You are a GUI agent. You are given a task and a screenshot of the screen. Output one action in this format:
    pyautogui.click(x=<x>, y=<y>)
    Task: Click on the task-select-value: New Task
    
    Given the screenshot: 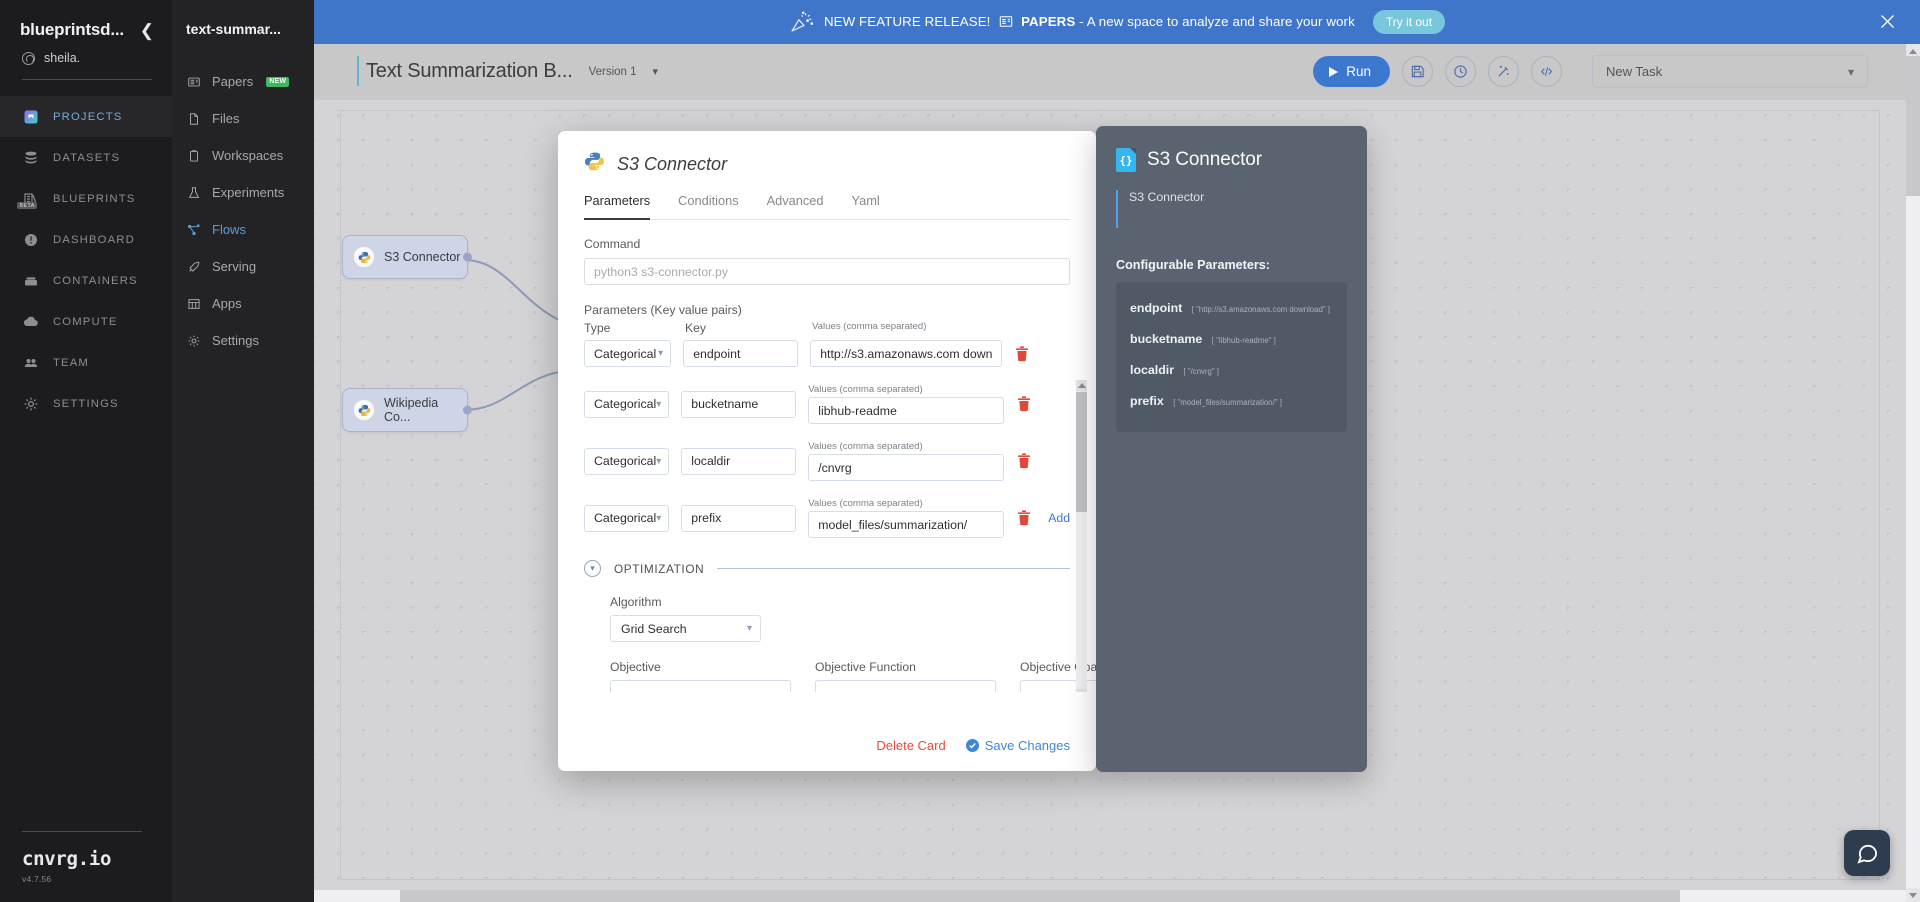 What is the action you would take?
    pyautogui.click(x=1634, y=71)
    